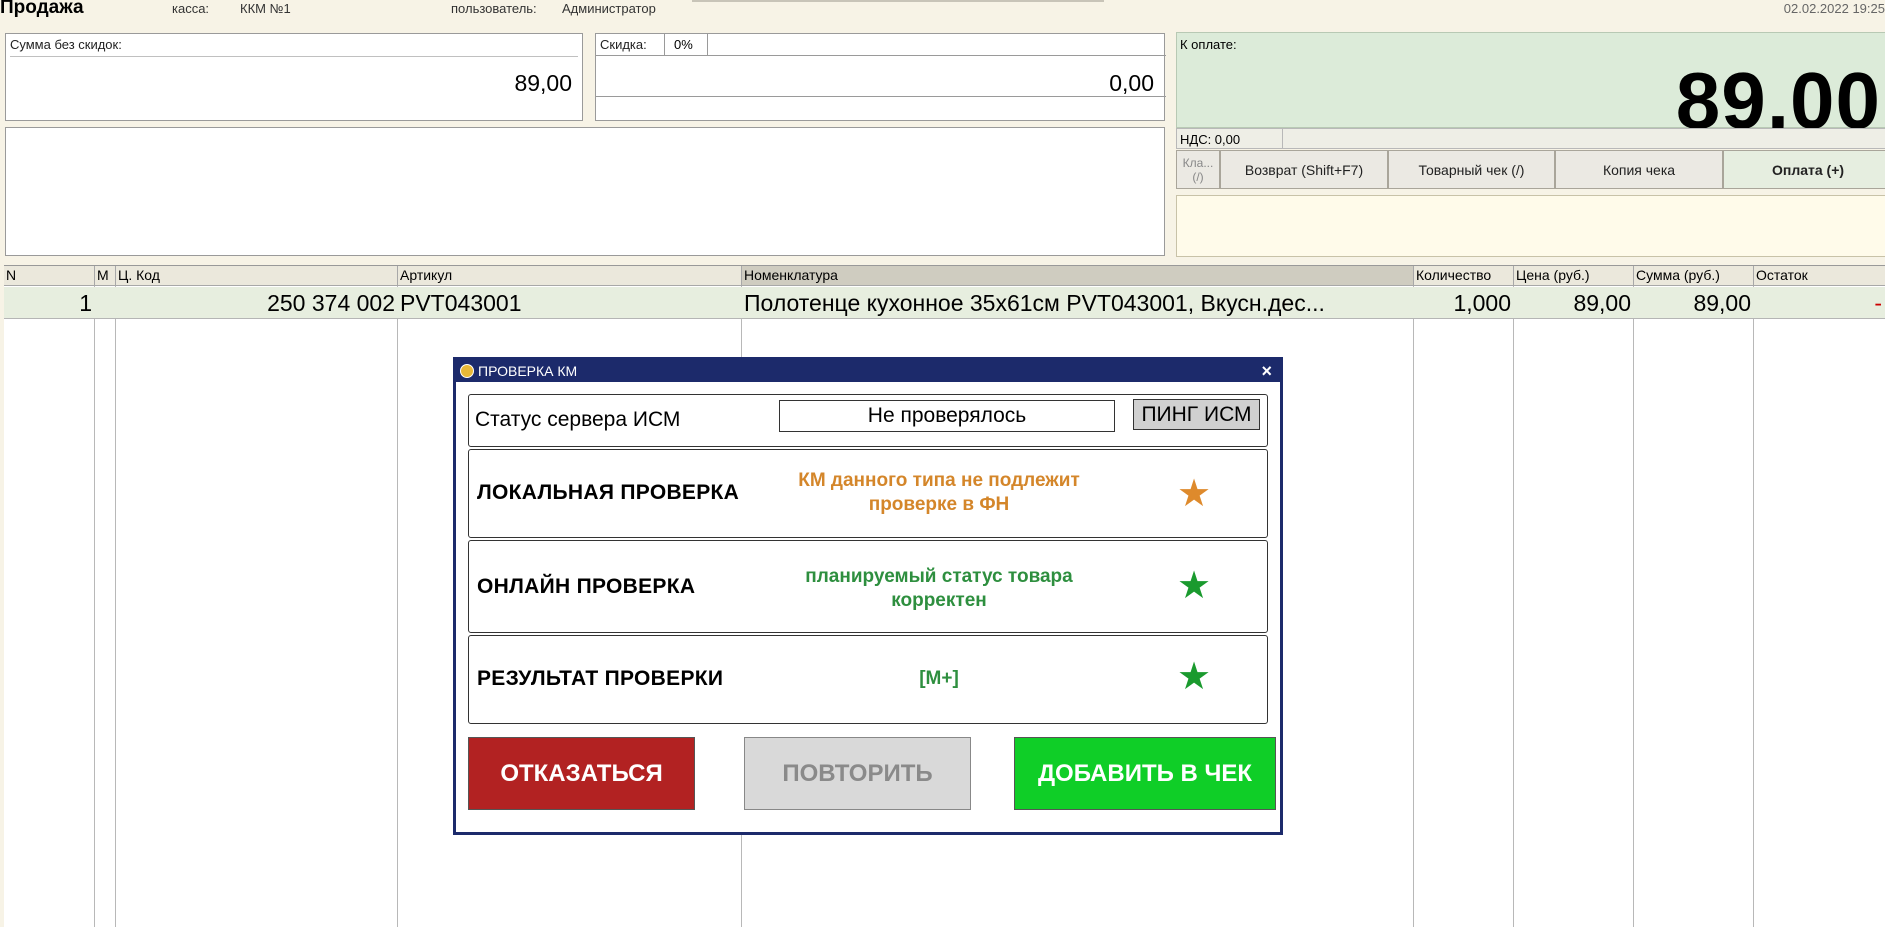 This screenshot has width=1885, height=927. Describe the element at coordinates (1196, 414) in the screenshot. I see `ping-button: ПИНГ ИСМ` at that location.